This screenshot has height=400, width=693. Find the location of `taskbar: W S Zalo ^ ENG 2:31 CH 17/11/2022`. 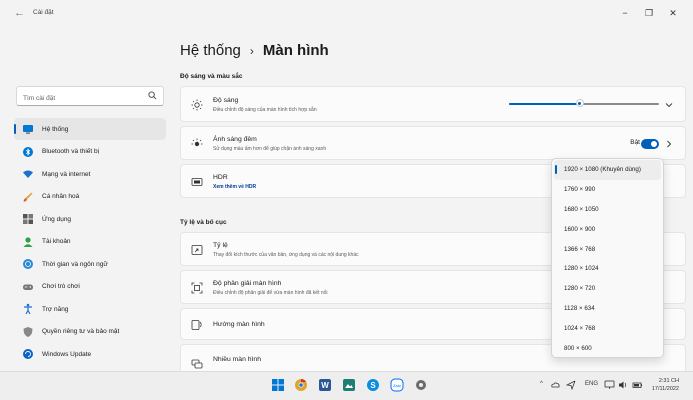

taskbar: W S Zalo ^ ENG 2:31 CH 17/11/2022 is located at coordinates (346, 385).